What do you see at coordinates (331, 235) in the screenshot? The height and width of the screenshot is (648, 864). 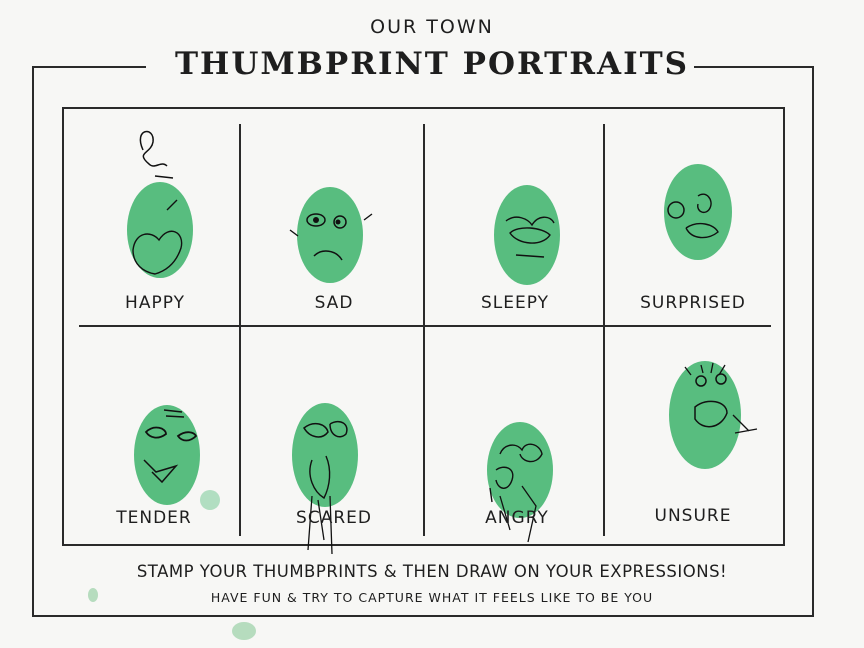 I see `thumbprint-sad` at bounding box center [331, 235].